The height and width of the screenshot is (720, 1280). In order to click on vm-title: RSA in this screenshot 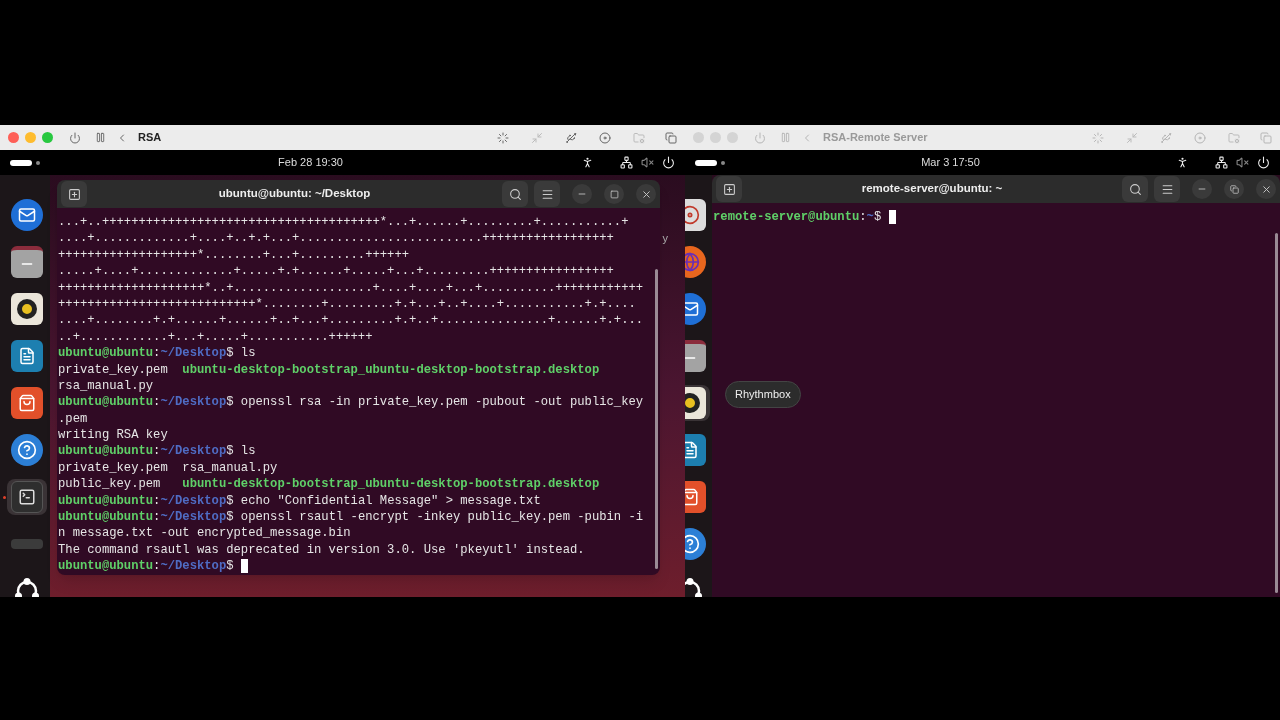, I will do `click(150, 138)`.